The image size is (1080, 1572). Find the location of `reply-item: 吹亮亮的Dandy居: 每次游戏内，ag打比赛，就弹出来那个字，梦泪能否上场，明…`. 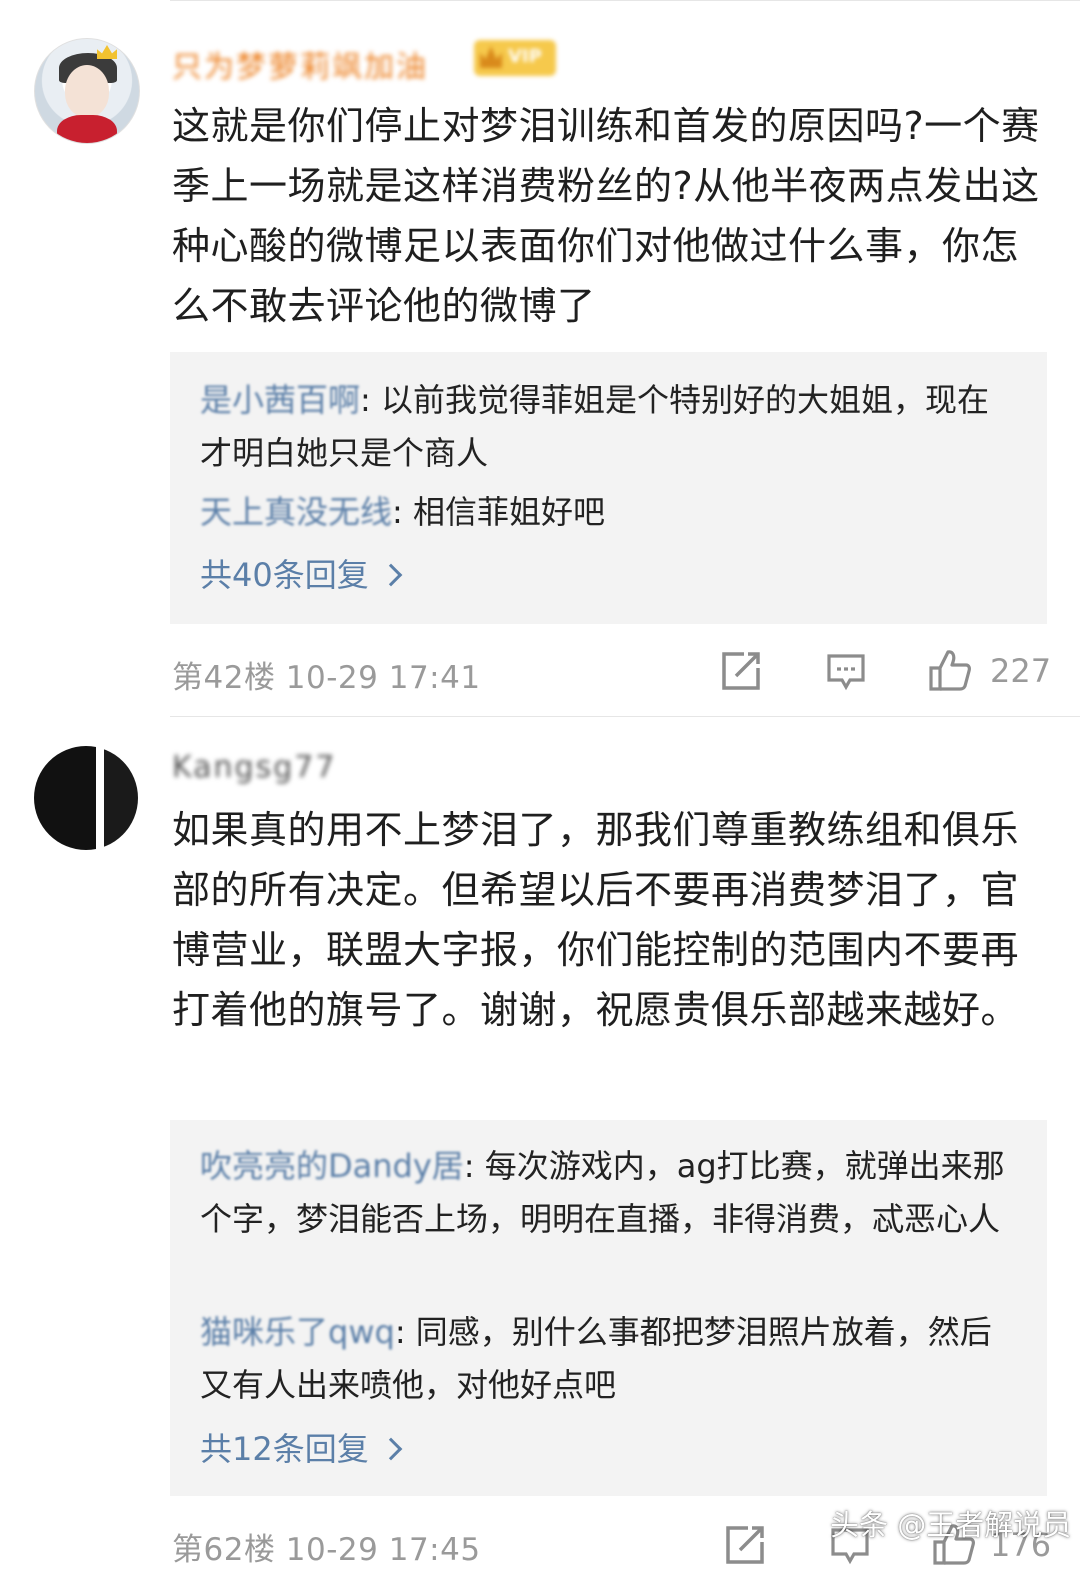

reply-item: 吹亮亮的Dandy居: 每次游戏内，ag打比赛，就弹出来那个字，梦泪能否上场，明… is located at coordinates (610, 1193).